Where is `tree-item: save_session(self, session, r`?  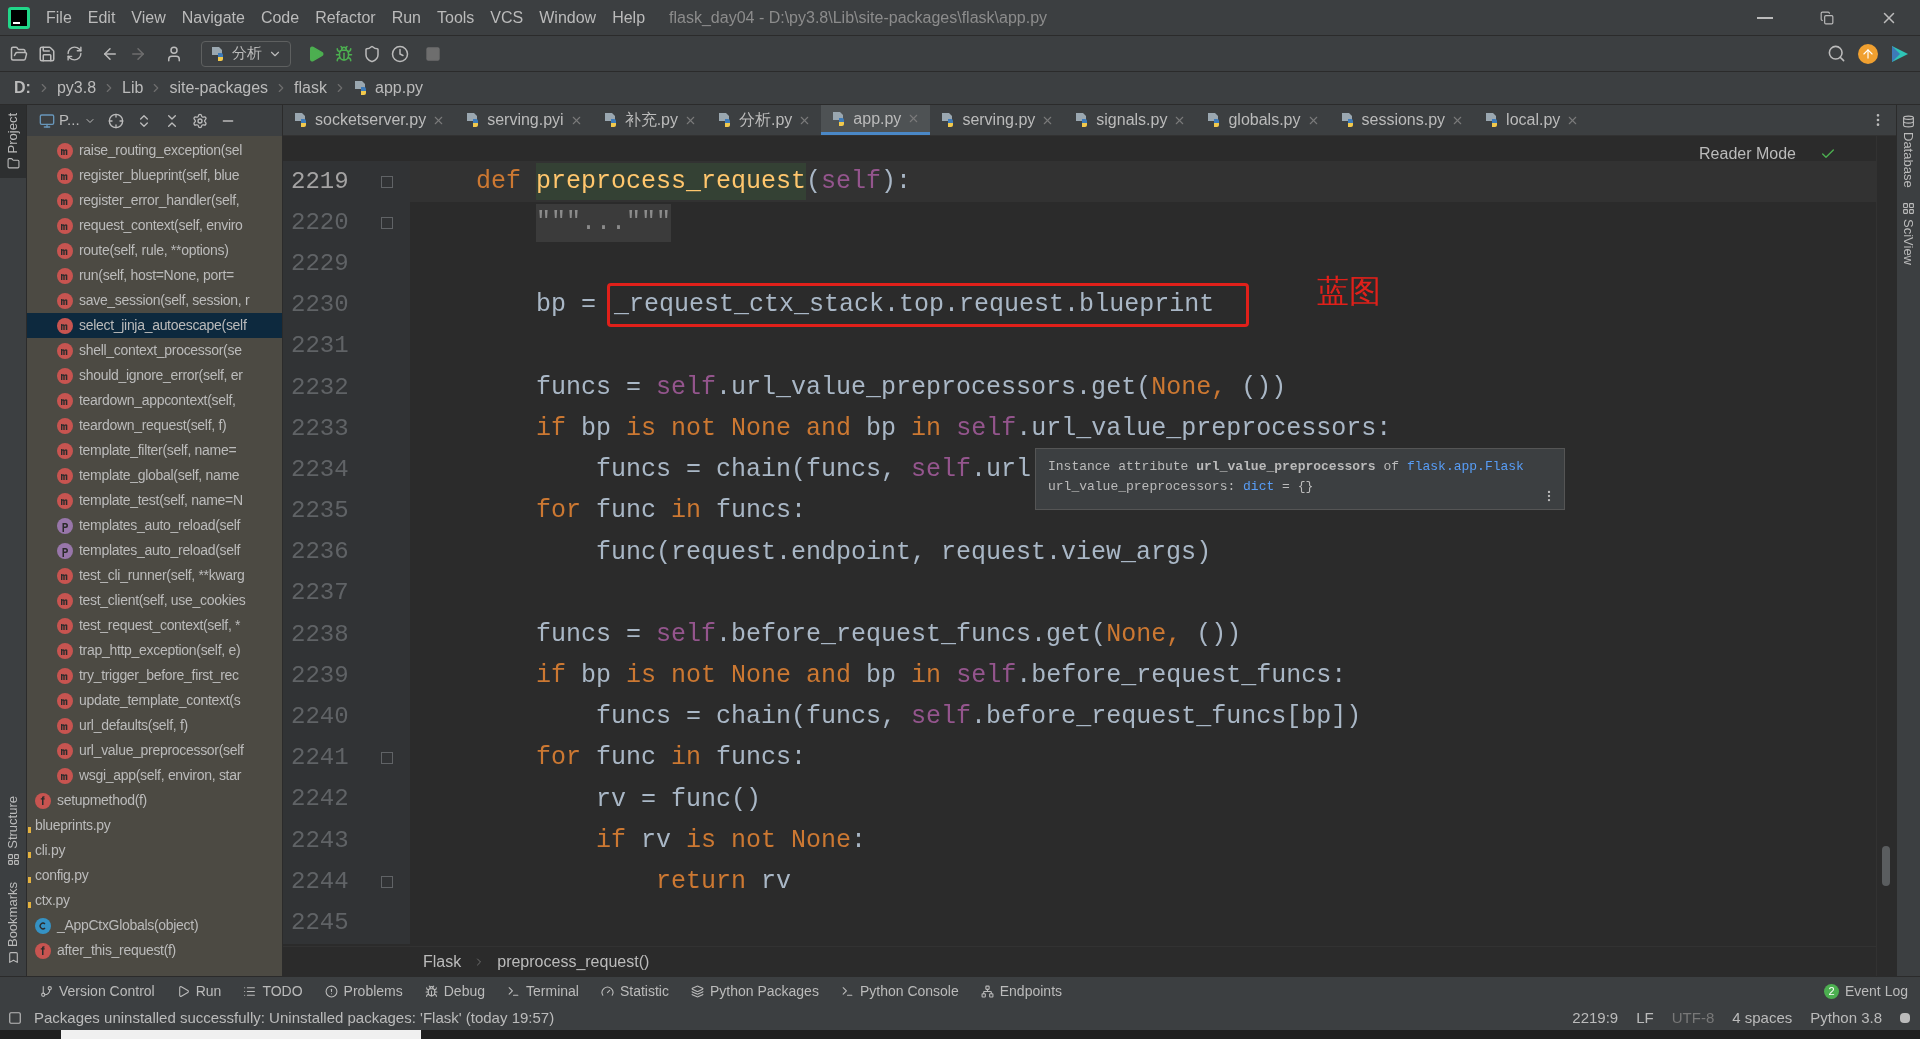
tree-item: save_session(self, session, r is located at coordinates (154, 300).